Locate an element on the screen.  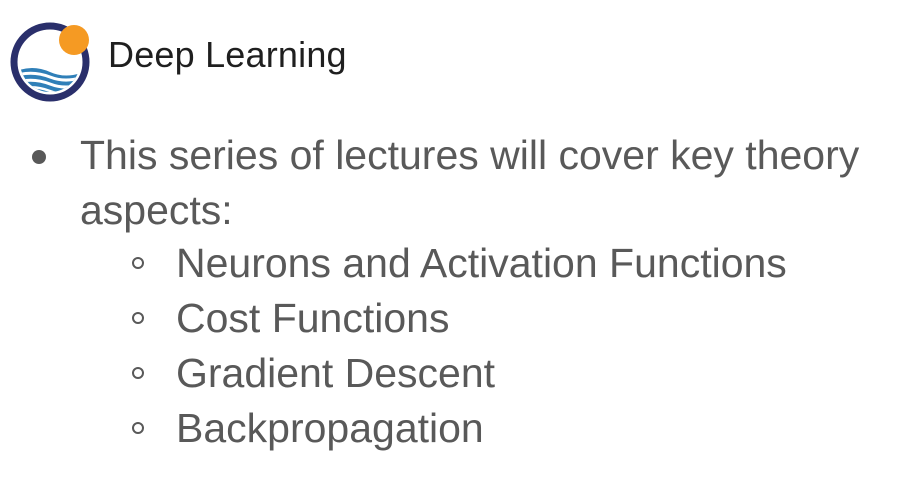
sub-bullet-item: Cost Functions is located at coordinates (517, 318).